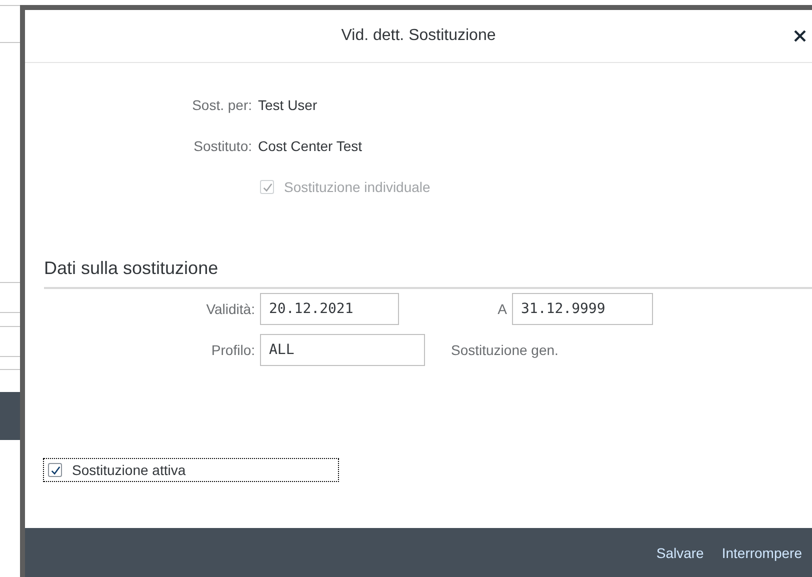 The width and height of the screenshot is (812, 577). What do you see at coordinates (310, 146) in the screenshot?
I see `field-value: Cost Center Test` at bounding box center [310, 146].